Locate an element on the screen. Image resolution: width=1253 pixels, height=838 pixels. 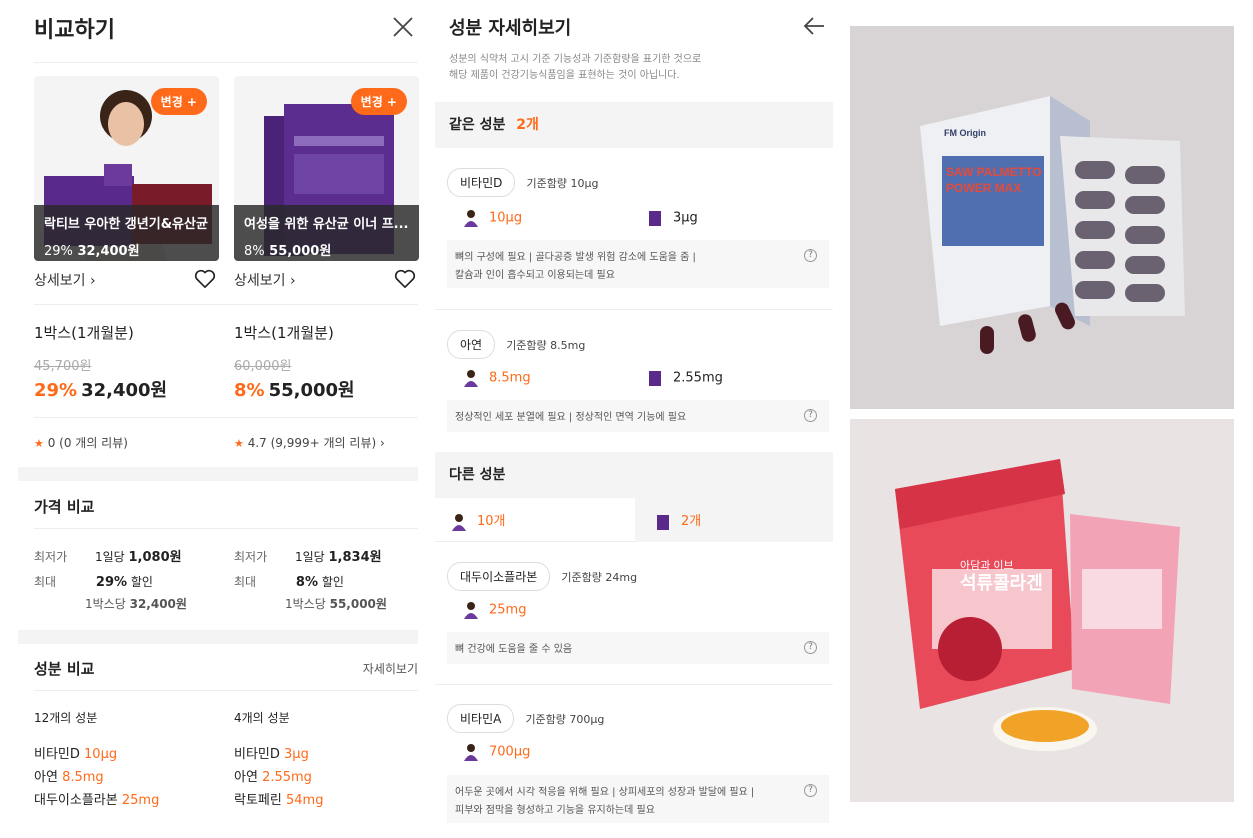
price-compare-title: 가격 비교 is located at coordinates (64, 507).